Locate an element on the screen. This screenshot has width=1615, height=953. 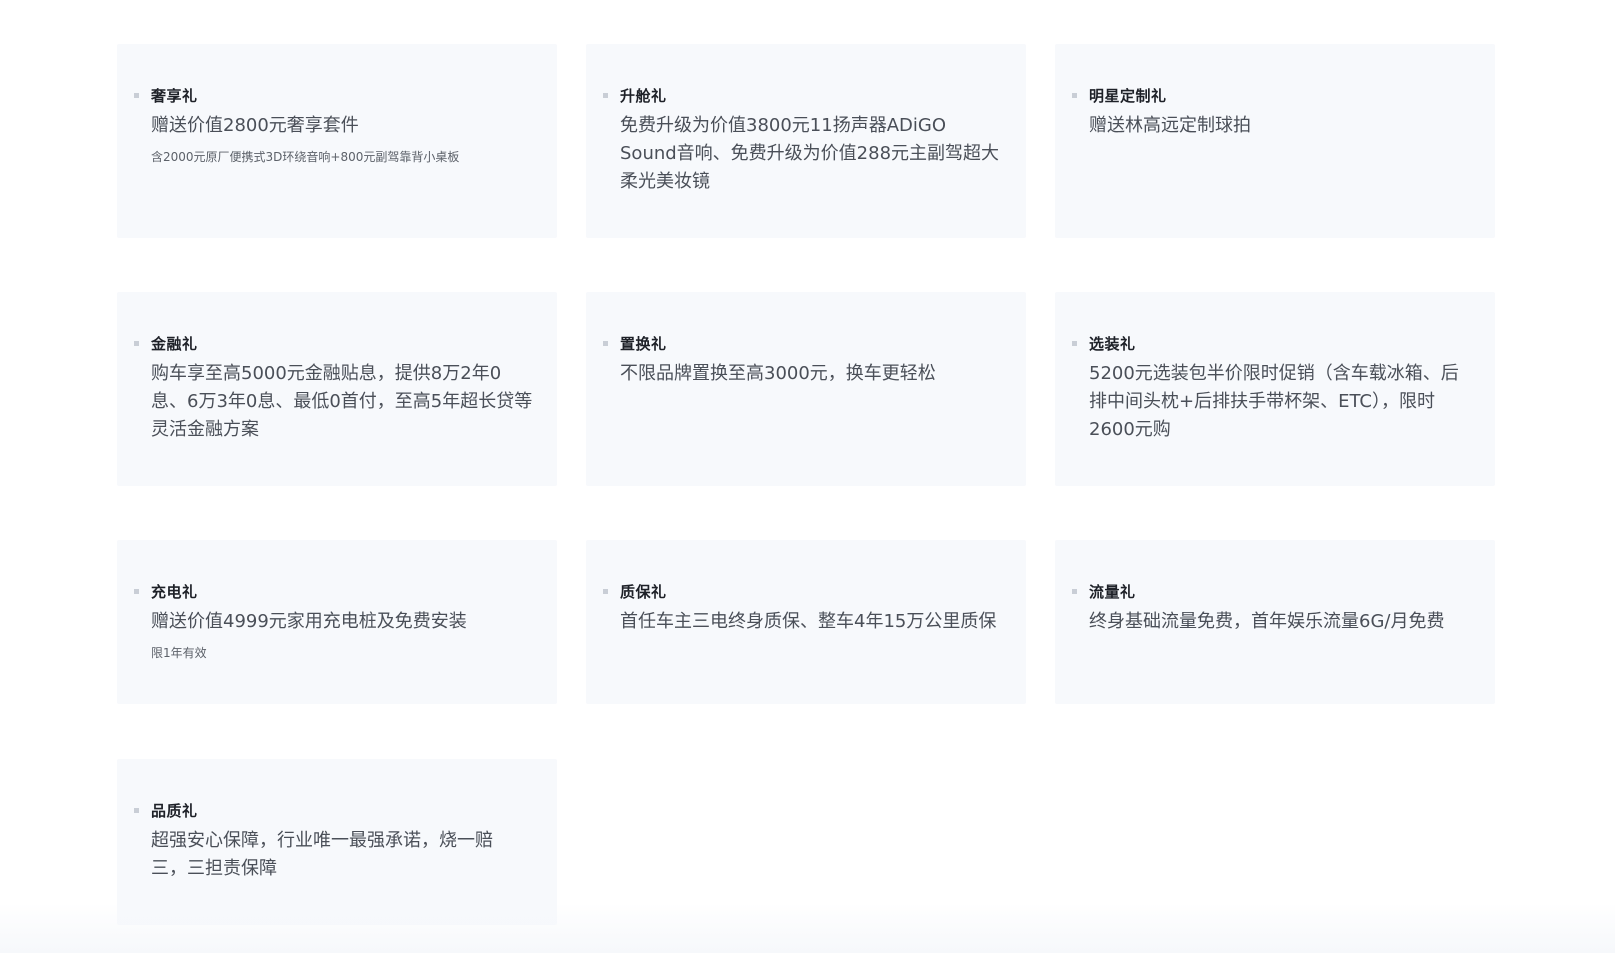
gift-card-head: 充电礼 is located at coordinates (335, 591).